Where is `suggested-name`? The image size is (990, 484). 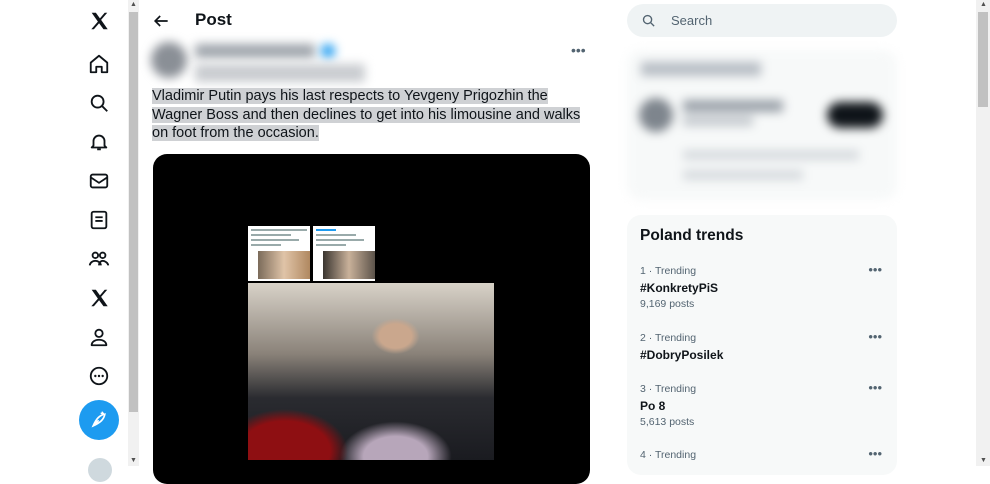
suggested-name is located at coordinates (733, 106).